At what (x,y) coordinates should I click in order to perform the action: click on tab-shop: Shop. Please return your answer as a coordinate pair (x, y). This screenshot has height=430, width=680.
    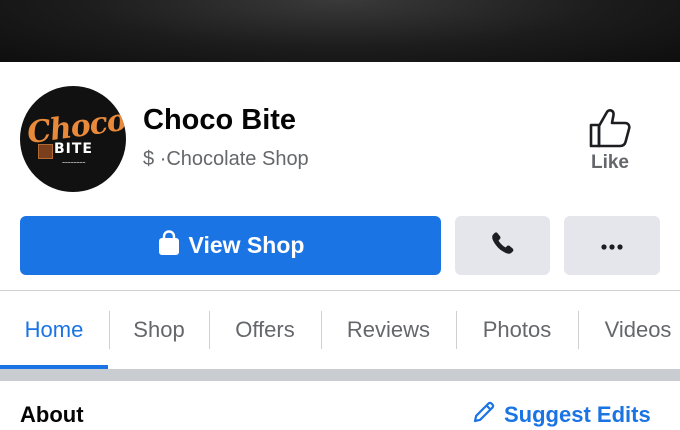
    Looking at the image, I should click on (159, 330).